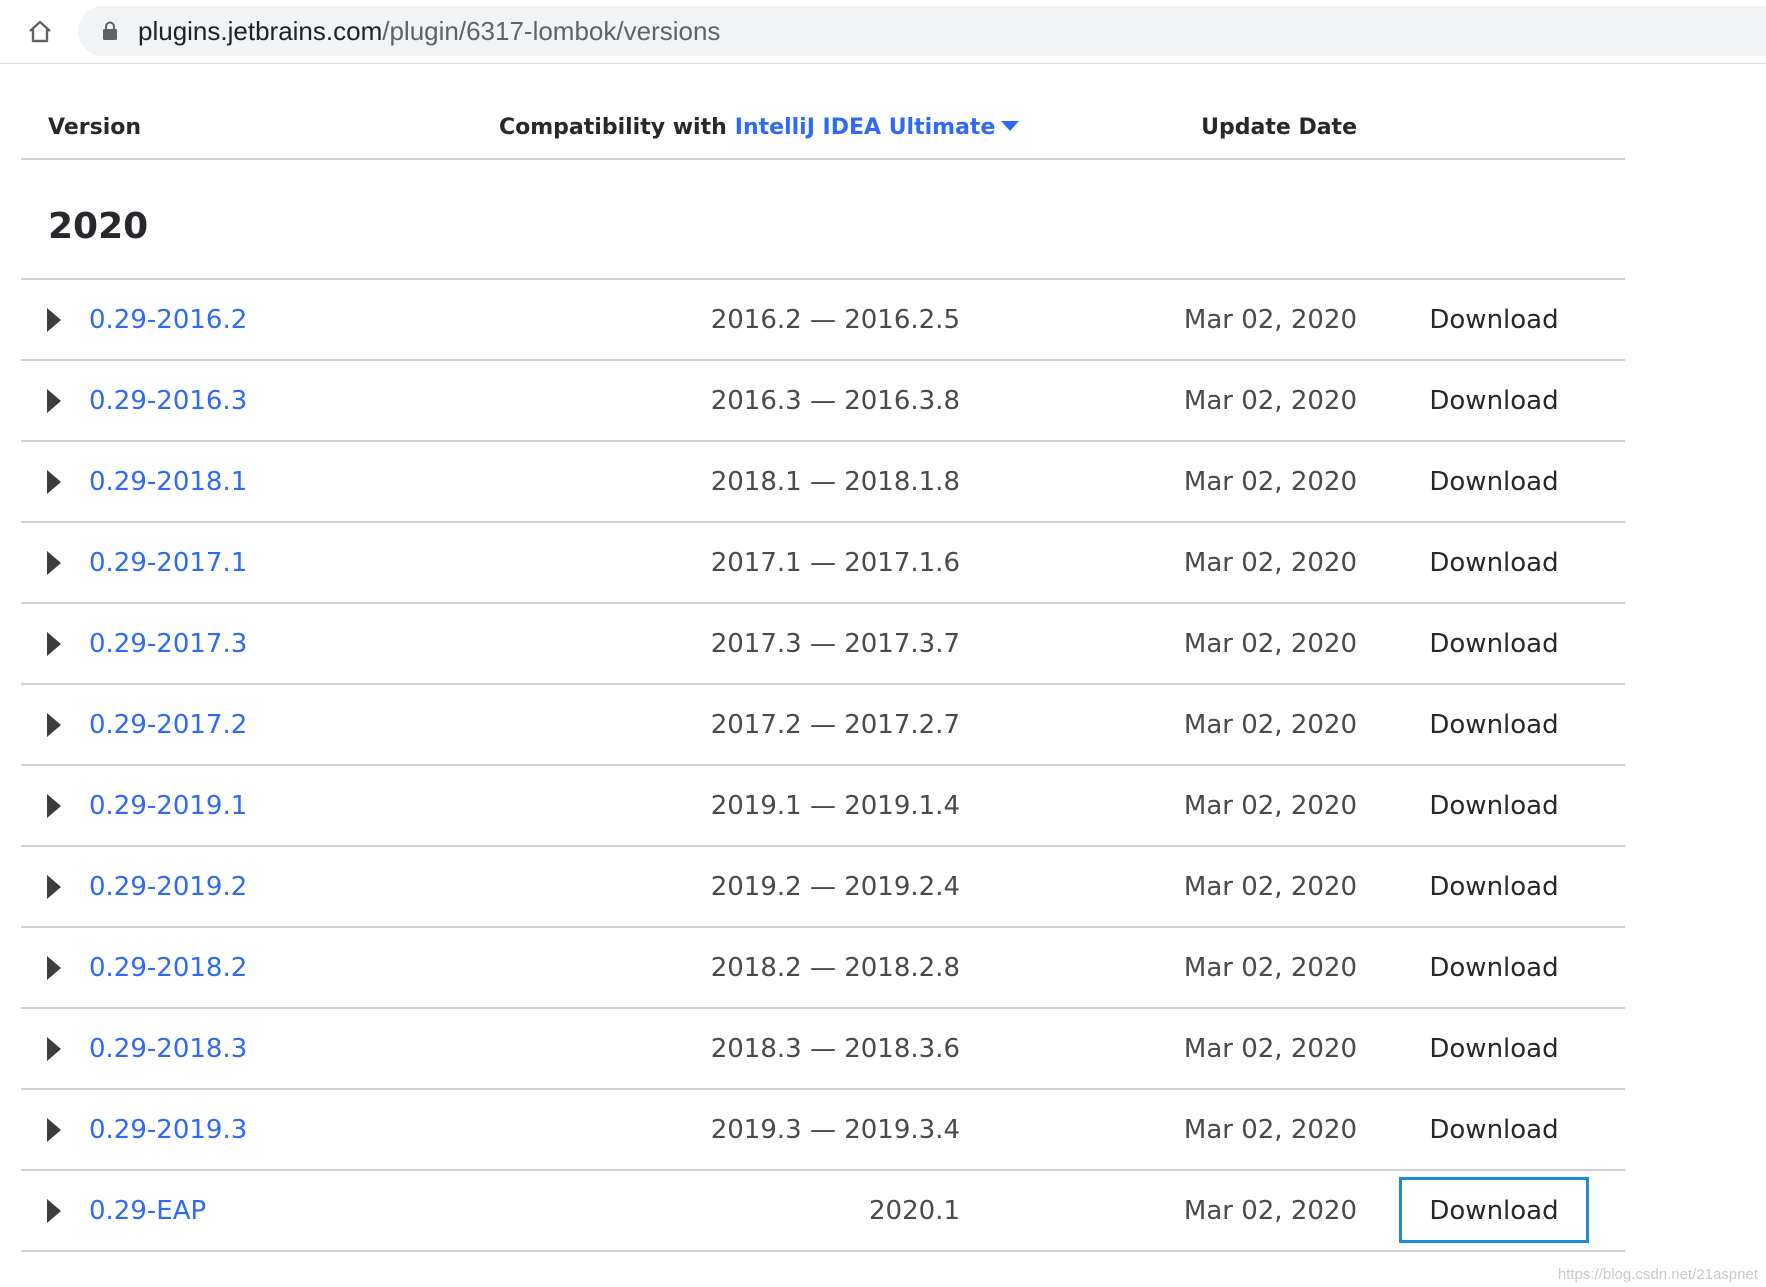  Describe the element at coordinates (260, 31) in the screenshot. I see `url-host: plugins.jetbrains.com` at that location.